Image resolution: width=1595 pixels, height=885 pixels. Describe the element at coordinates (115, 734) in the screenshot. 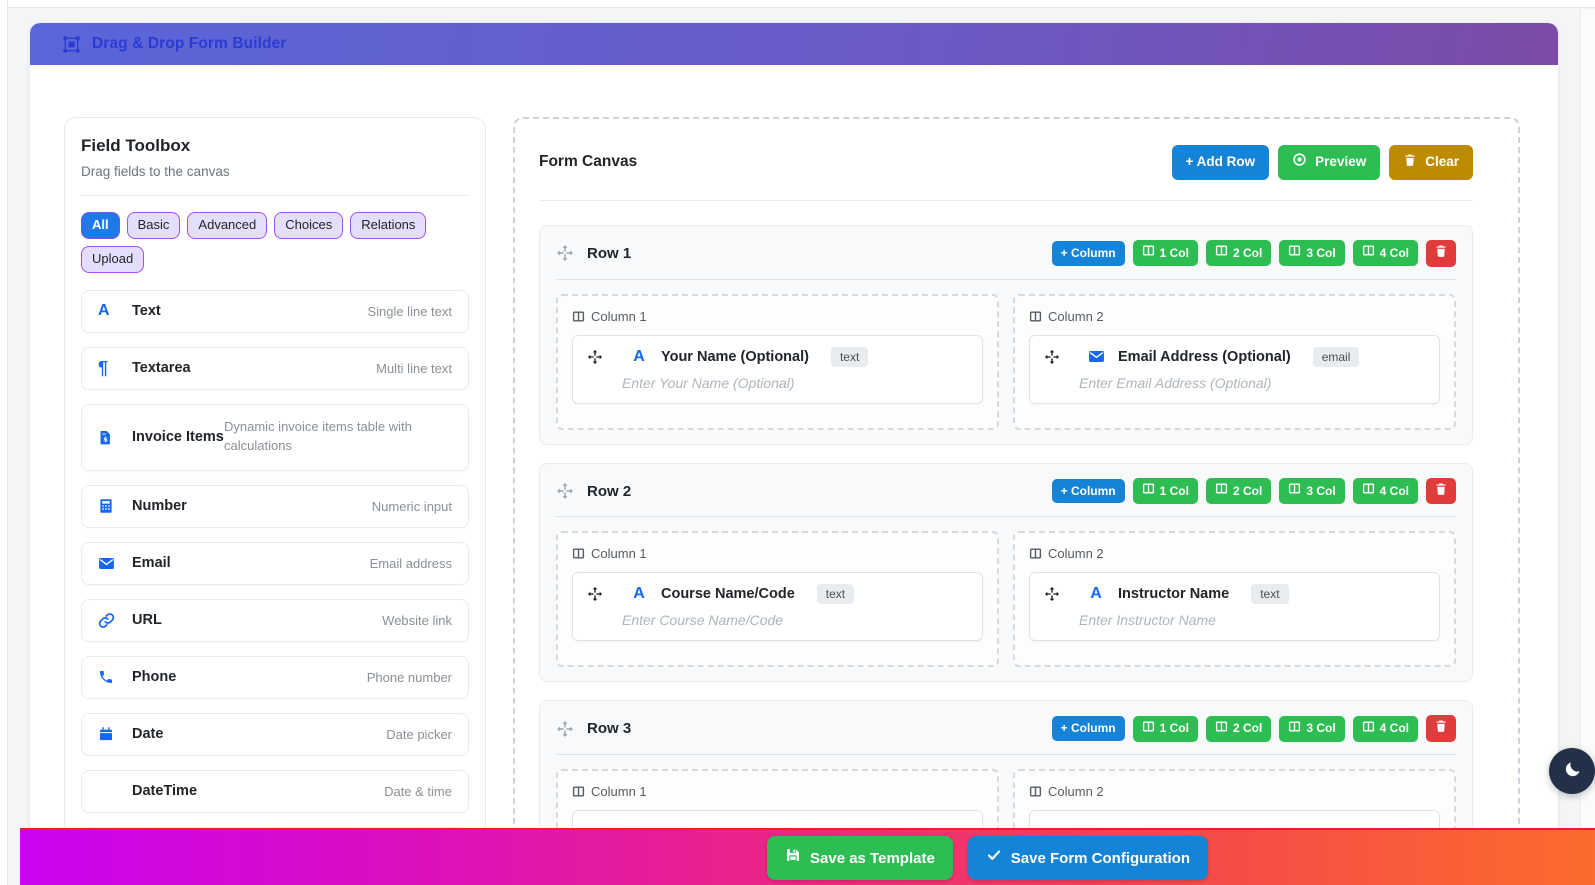

I see `calendar-icon` at that location.